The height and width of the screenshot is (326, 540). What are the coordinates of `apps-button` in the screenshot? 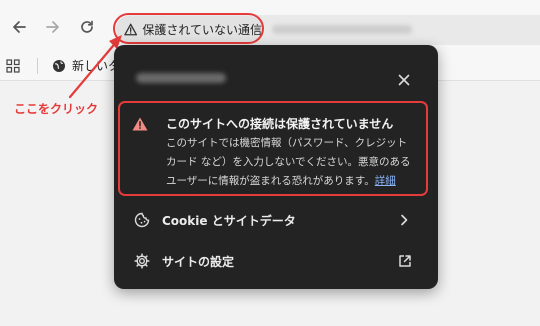 It's located at (13, 67).